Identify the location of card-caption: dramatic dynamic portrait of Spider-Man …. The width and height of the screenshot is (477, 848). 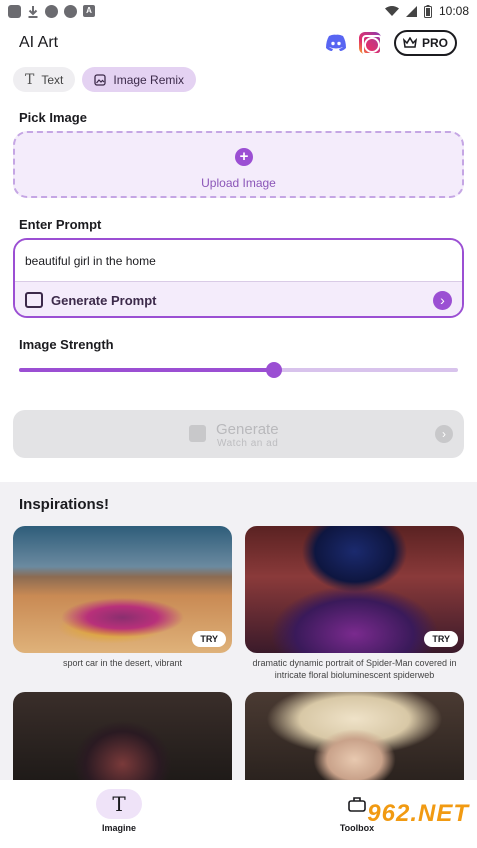
(354, 669).